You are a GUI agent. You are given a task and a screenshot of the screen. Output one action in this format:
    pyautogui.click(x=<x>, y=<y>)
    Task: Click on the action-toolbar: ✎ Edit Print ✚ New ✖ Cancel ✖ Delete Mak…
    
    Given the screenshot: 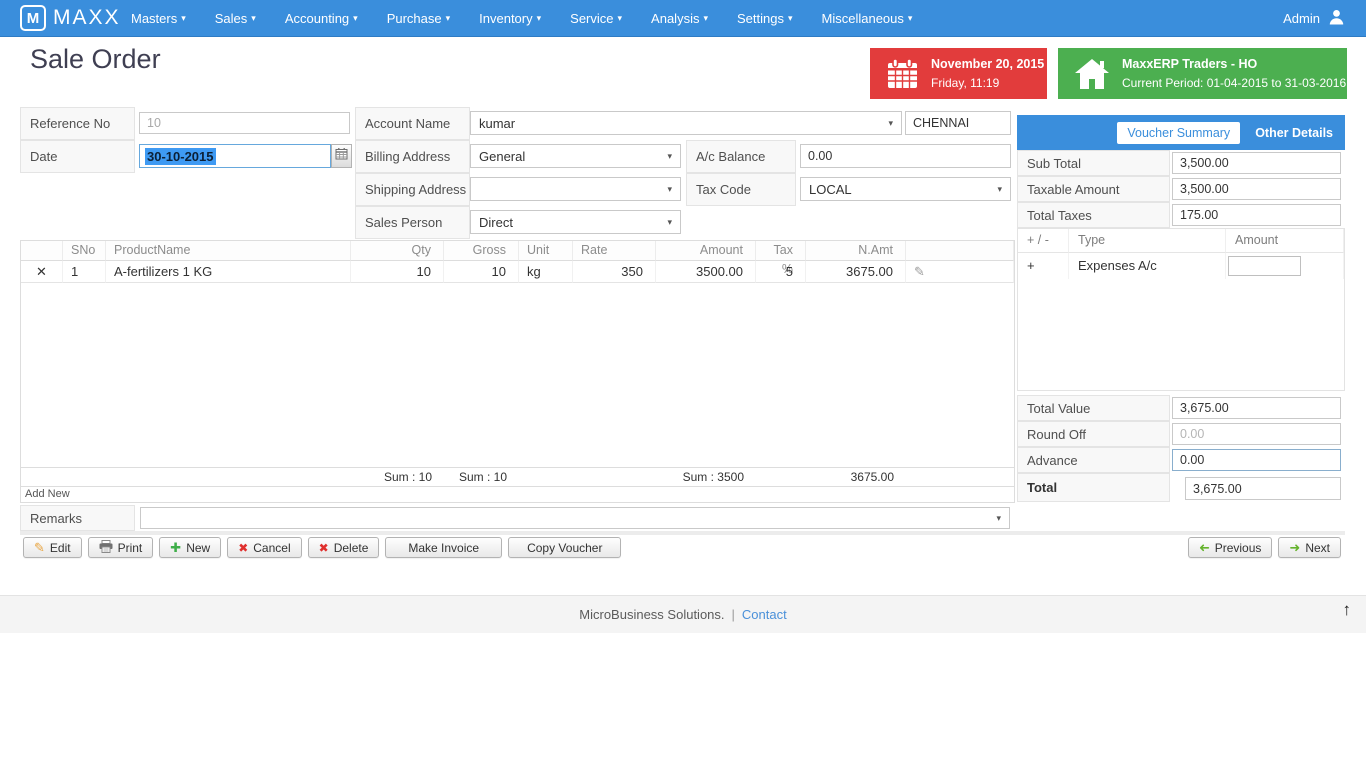 What is the action you would take?
    pyautogui.click(x=322, y=547)
    